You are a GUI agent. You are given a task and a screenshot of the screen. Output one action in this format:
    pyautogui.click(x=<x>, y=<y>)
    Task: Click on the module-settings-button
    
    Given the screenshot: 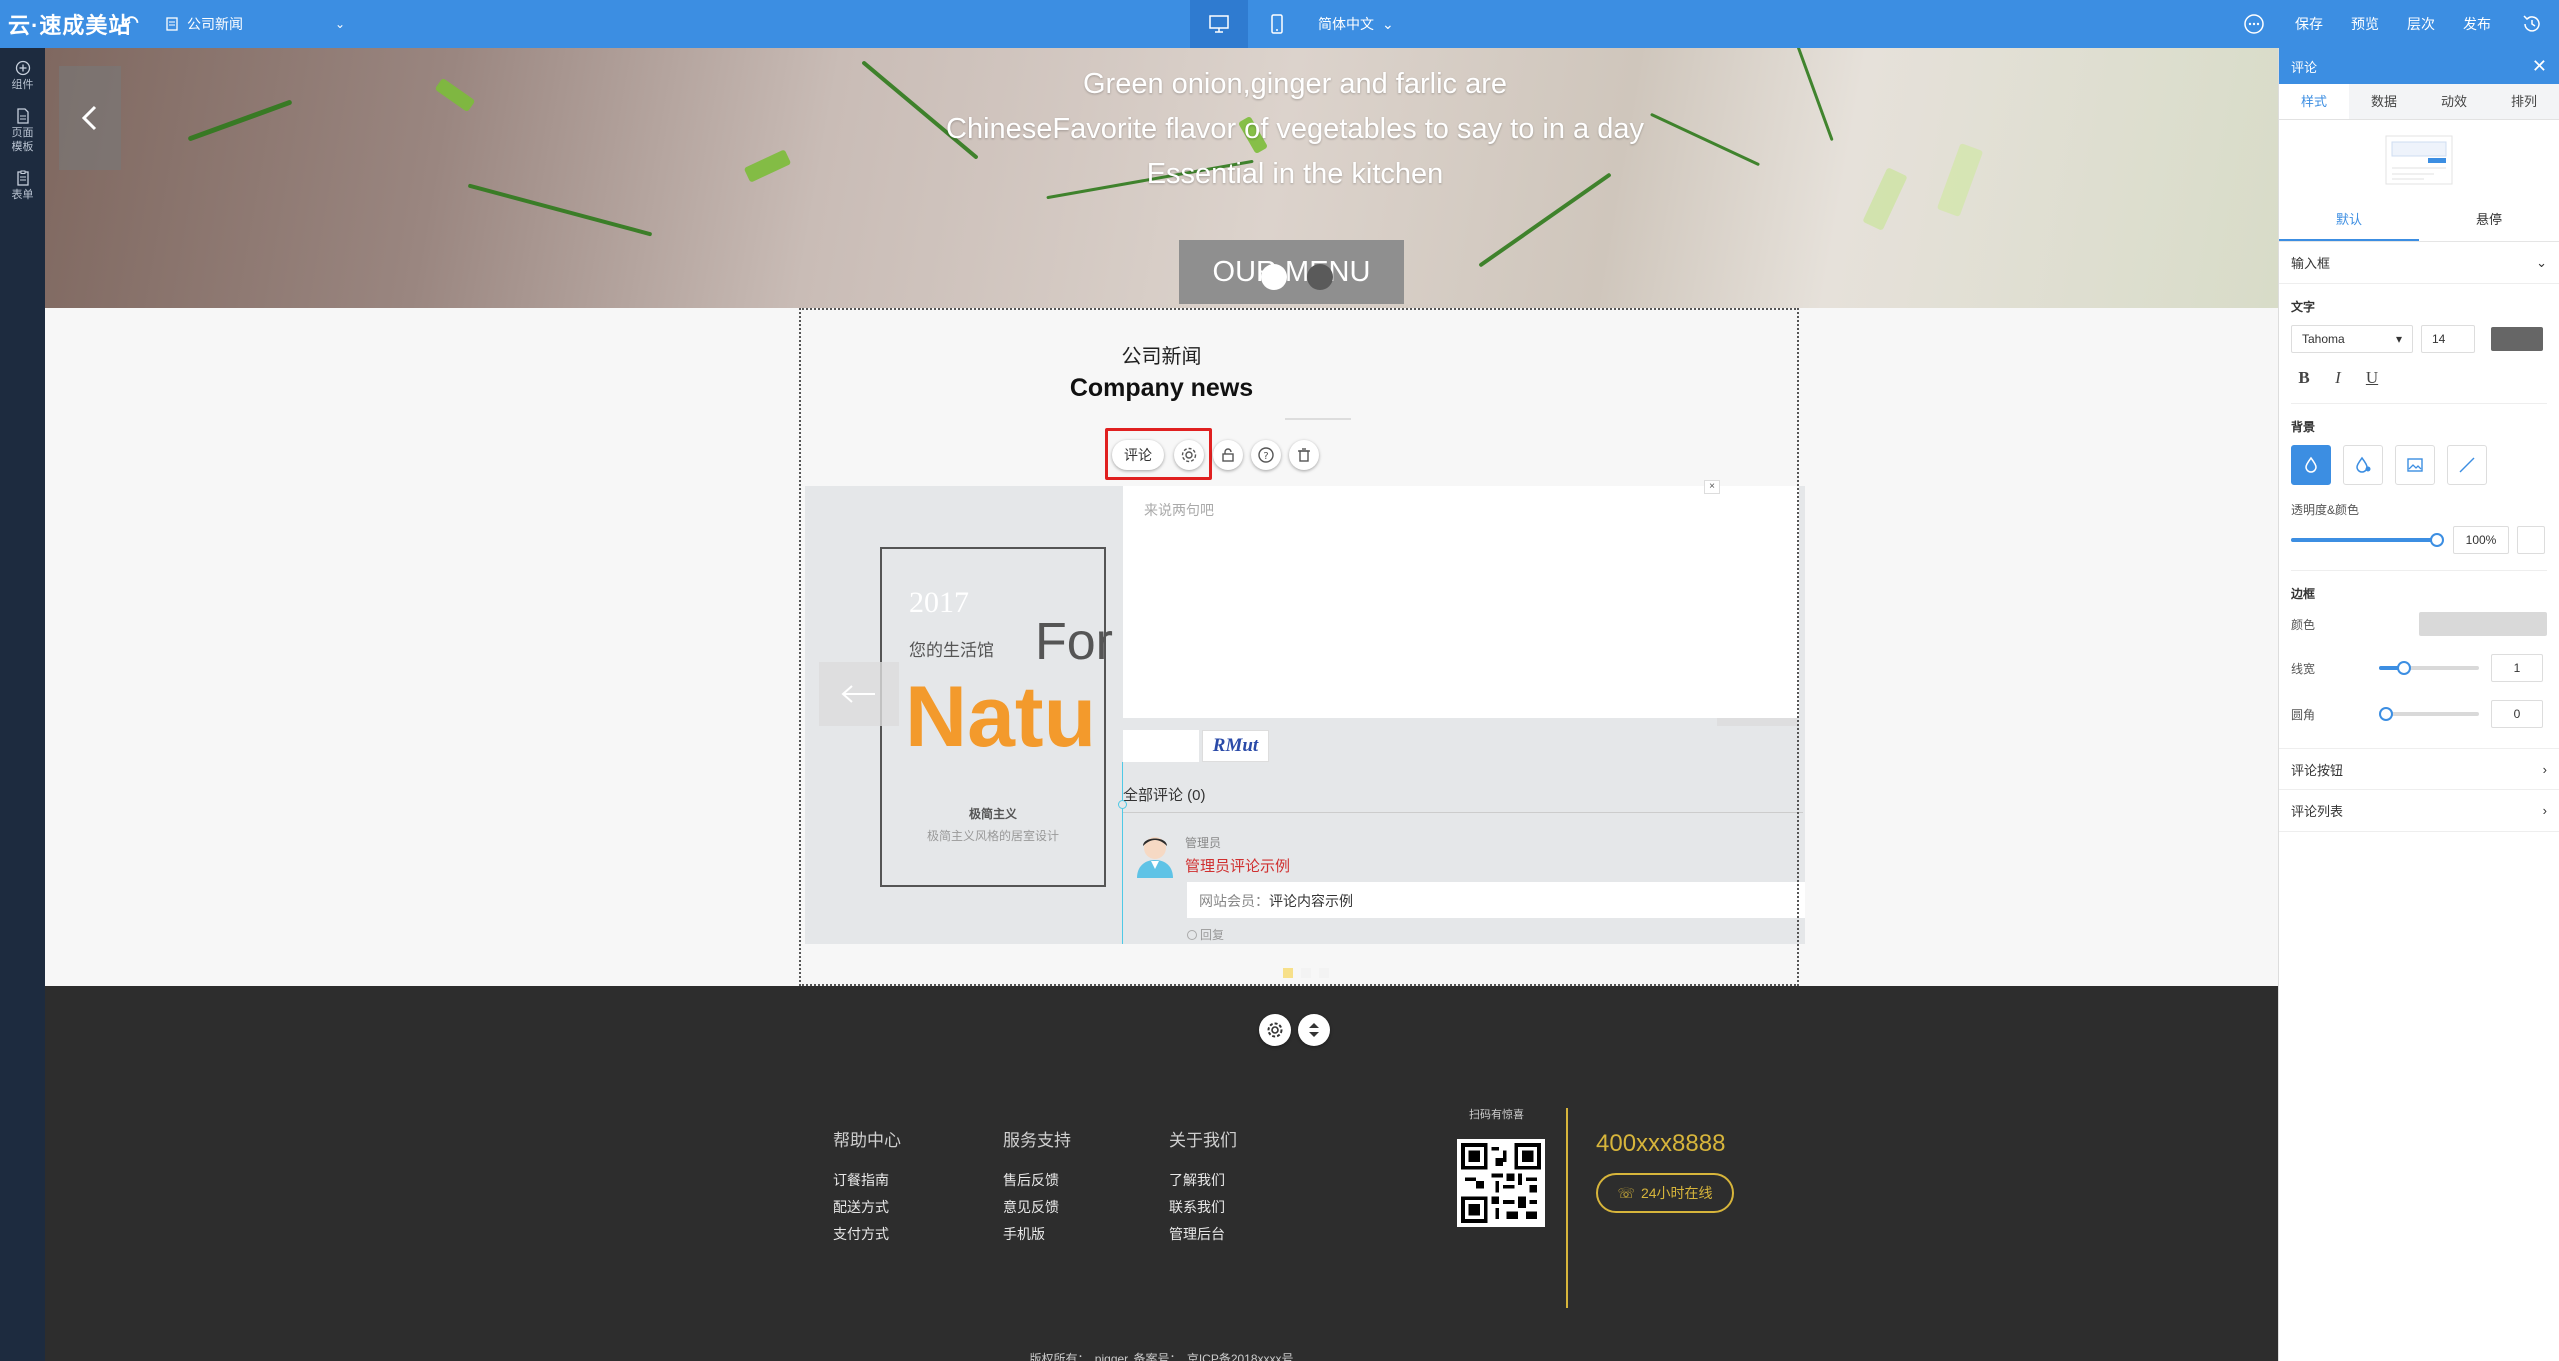 What is the action you would take?
    pyautogui.click(x=1189, y=455)
    